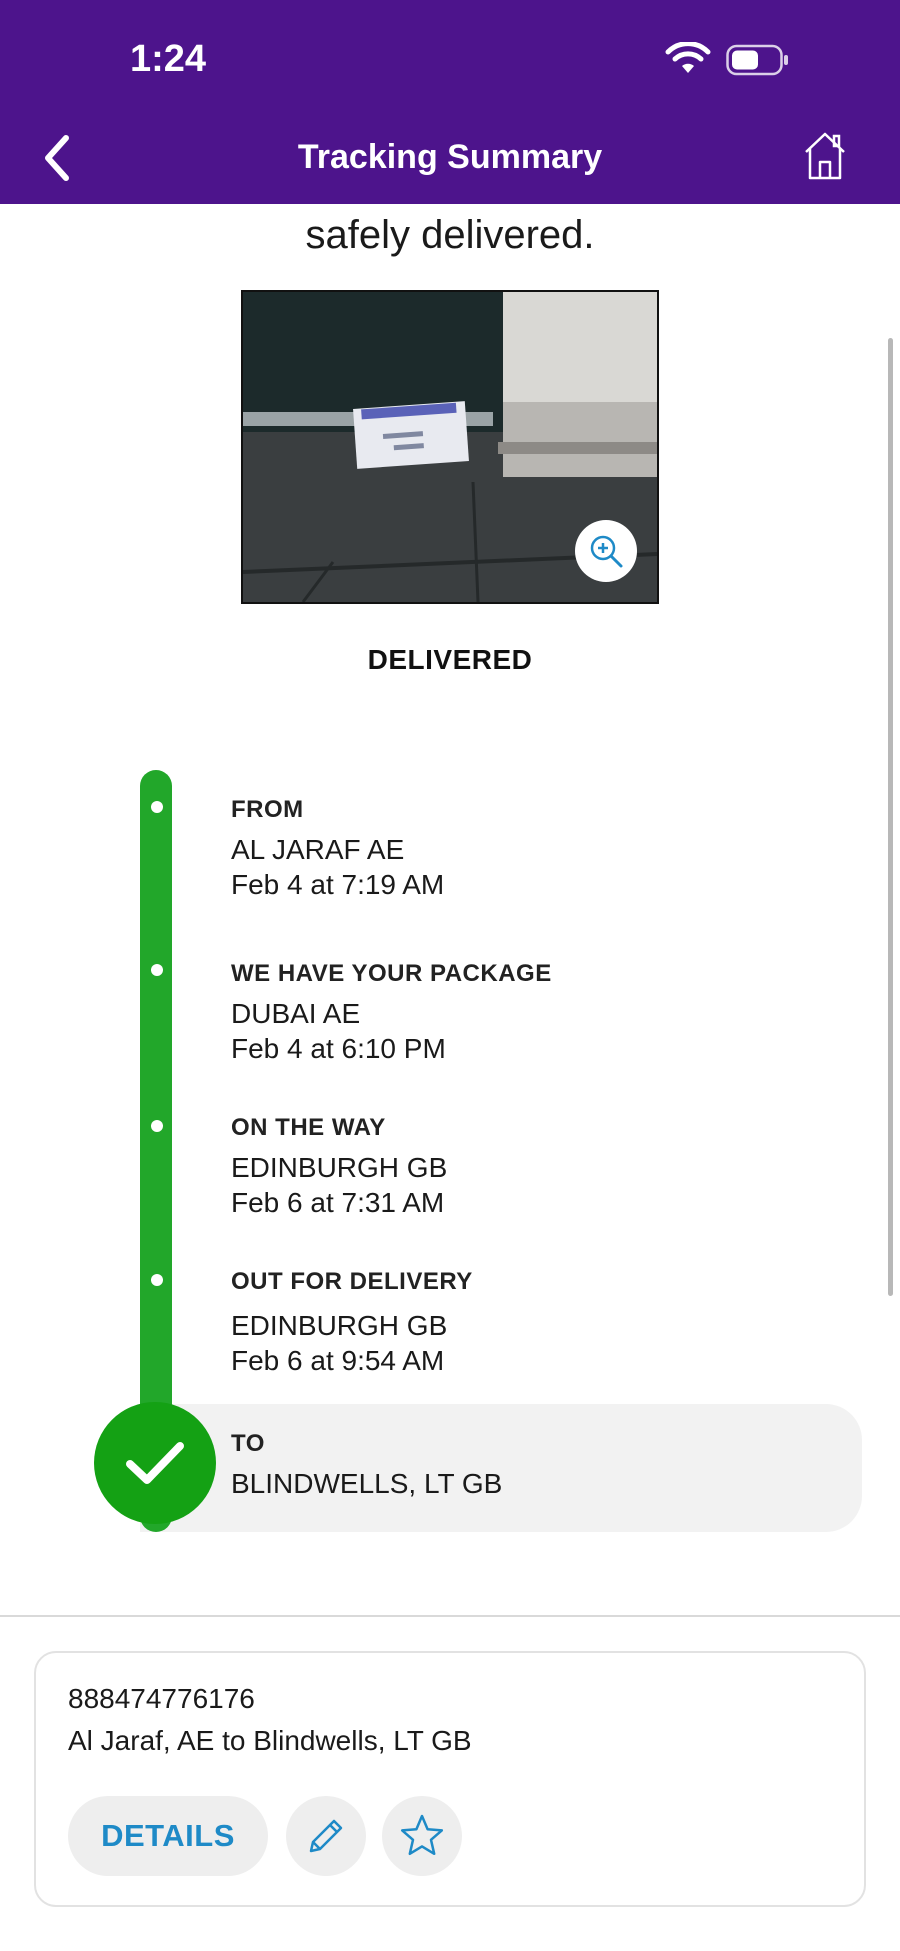  I want to click on pencil-icon, so click(326, 1836).